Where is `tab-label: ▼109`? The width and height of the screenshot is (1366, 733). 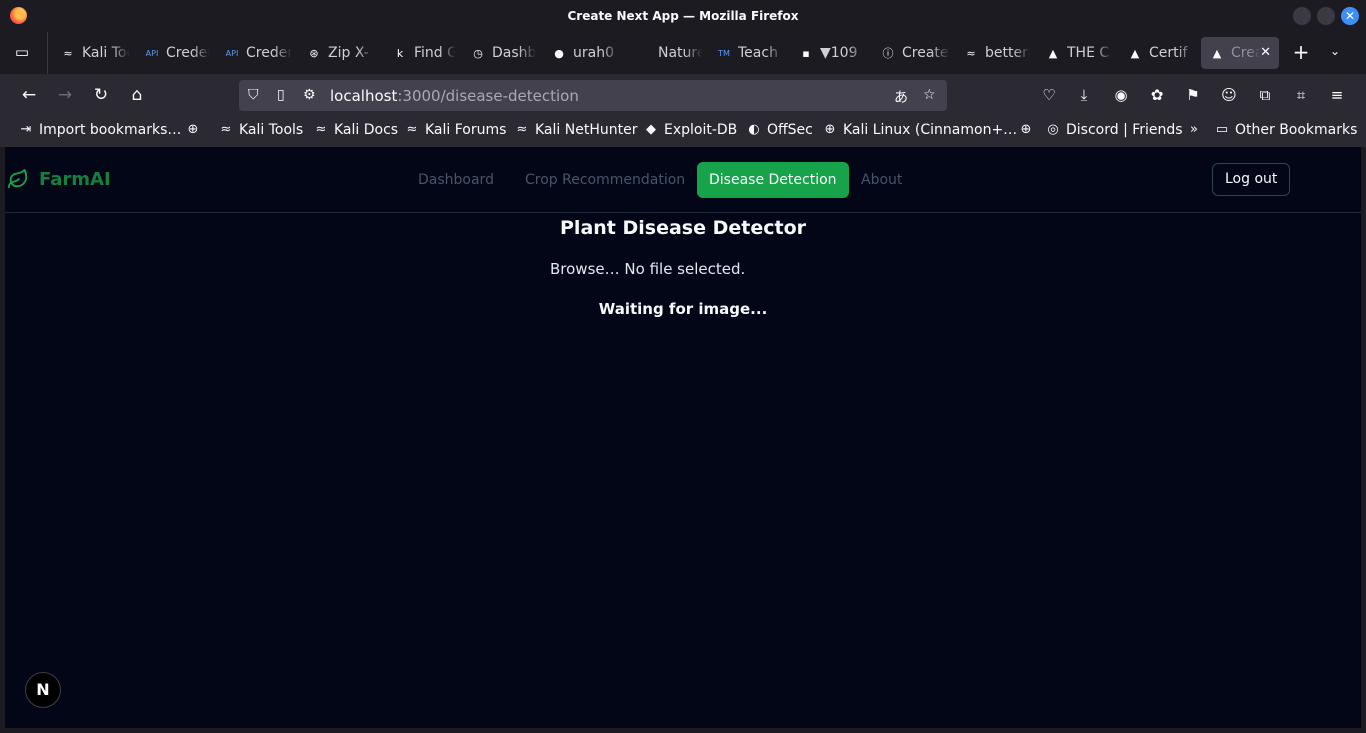
tab-label: ▼109 is located at coordinates (839, 53).